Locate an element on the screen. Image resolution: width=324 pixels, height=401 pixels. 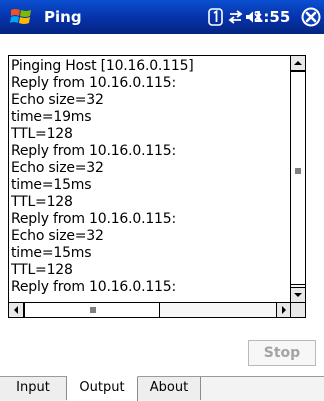
output-line: Pinging Host [10.16.0.115] is located at coordinates (102, 66).